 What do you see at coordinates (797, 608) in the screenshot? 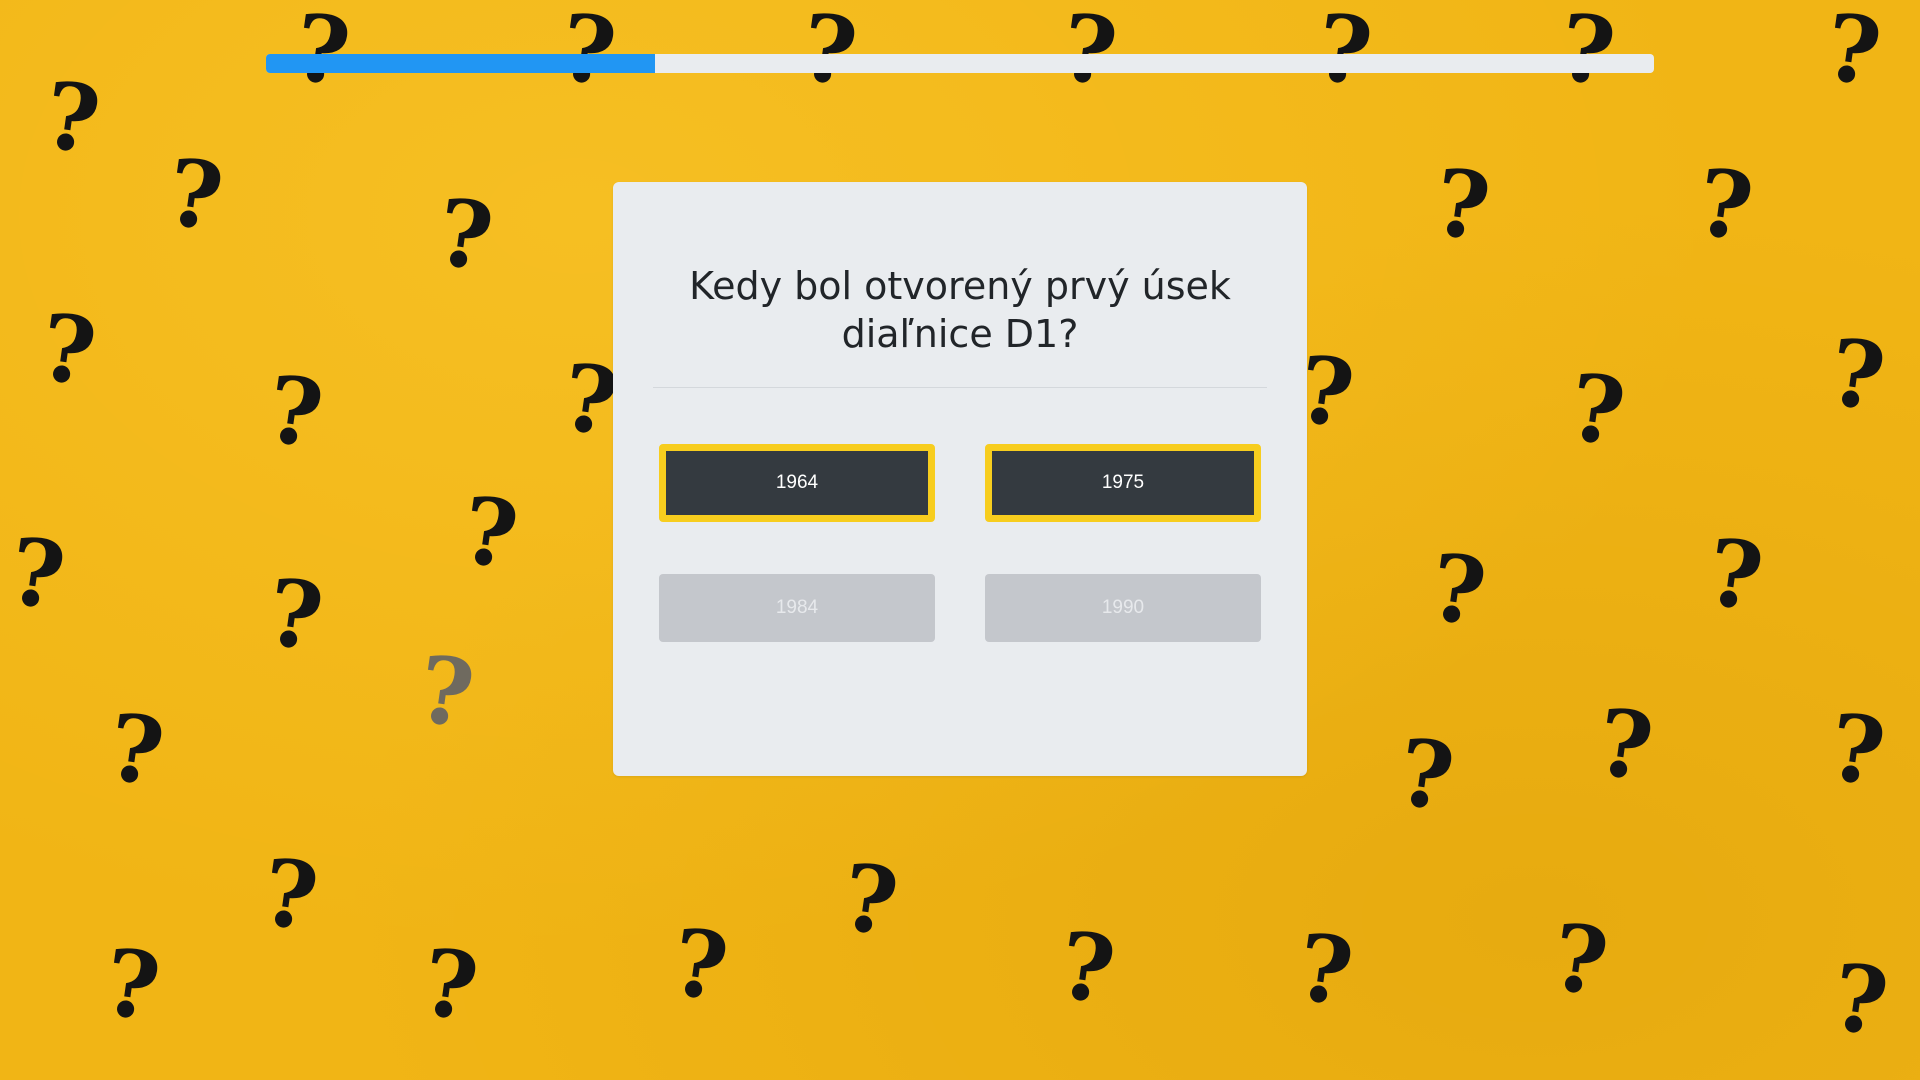
I see `answer-button-3: 1984` at bounding box center [797, 608].